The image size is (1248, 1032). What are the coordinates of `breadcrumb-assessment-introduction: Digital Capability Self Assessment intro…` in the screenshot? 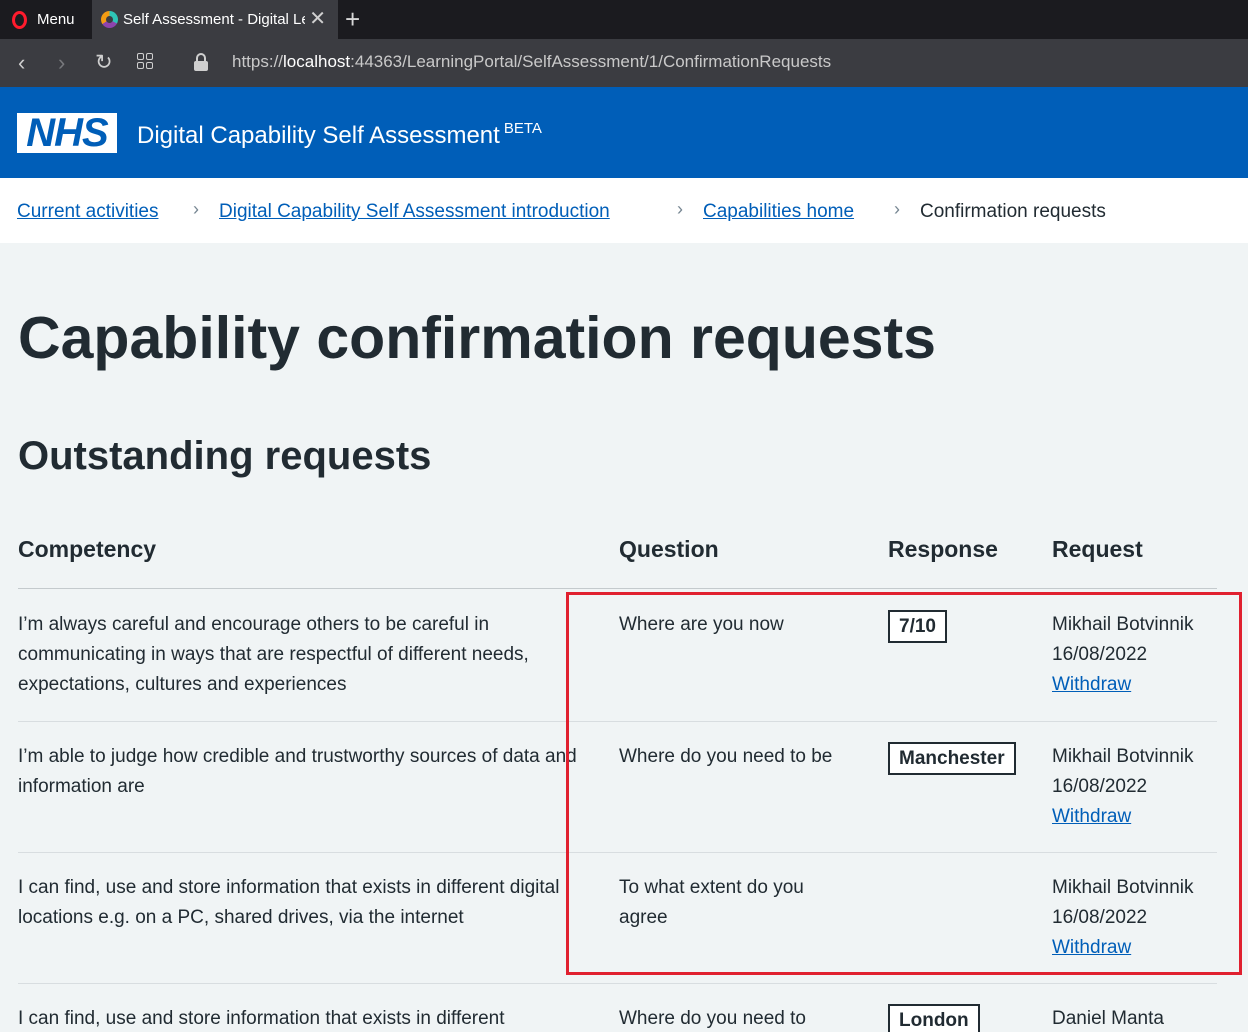 It's located at (414, 212).